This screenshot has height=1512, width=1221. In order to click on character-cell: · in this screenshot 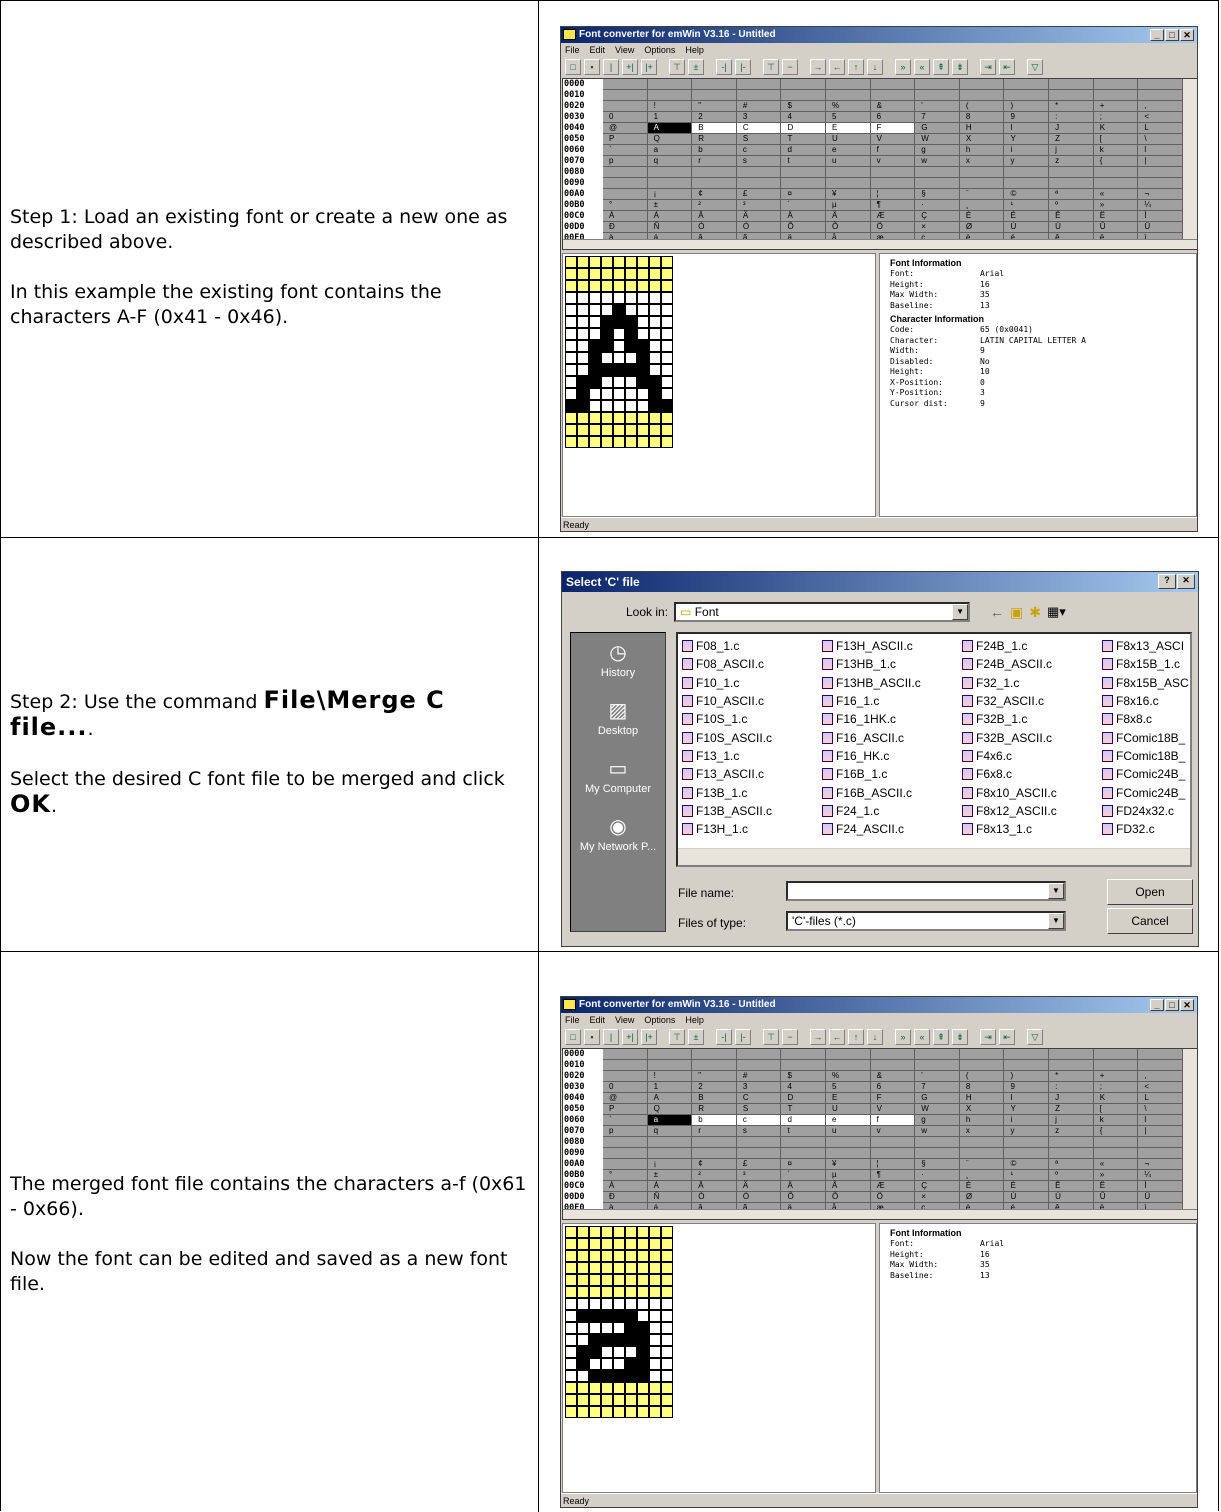, I will do `click(937, 205)`.